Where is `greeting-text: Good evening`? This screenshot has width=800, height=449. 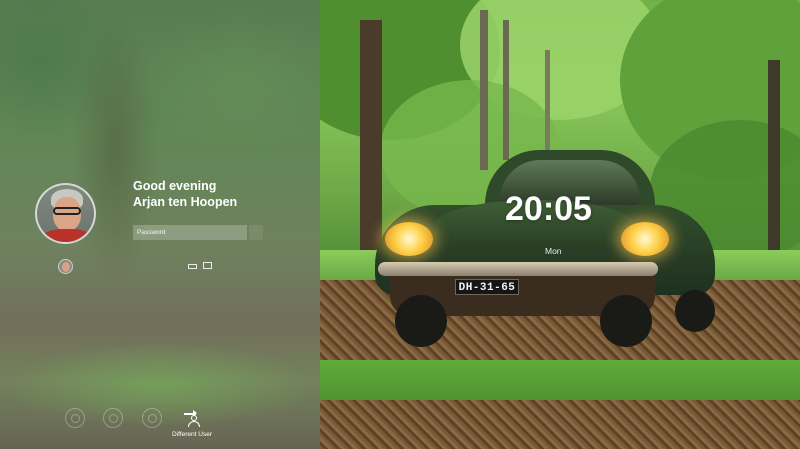
greeting-text: Good evening is located at coordinates (175, 186).